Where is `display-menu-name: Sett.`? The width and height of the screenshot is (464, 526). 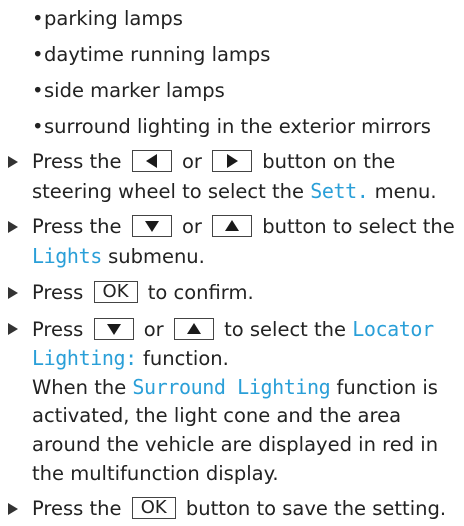
display-menu-name: Sett. is located at coordinates (339, 191).